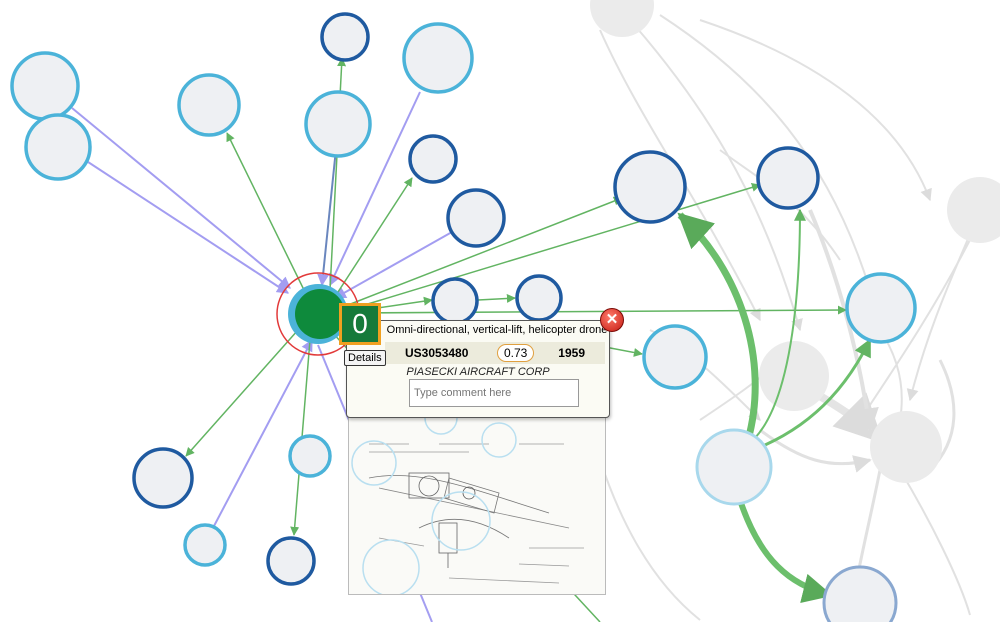  What do you see at coordinates (365, 358) in the screenshot?
I see `details-button: Details` at bounding box center [365, 358].